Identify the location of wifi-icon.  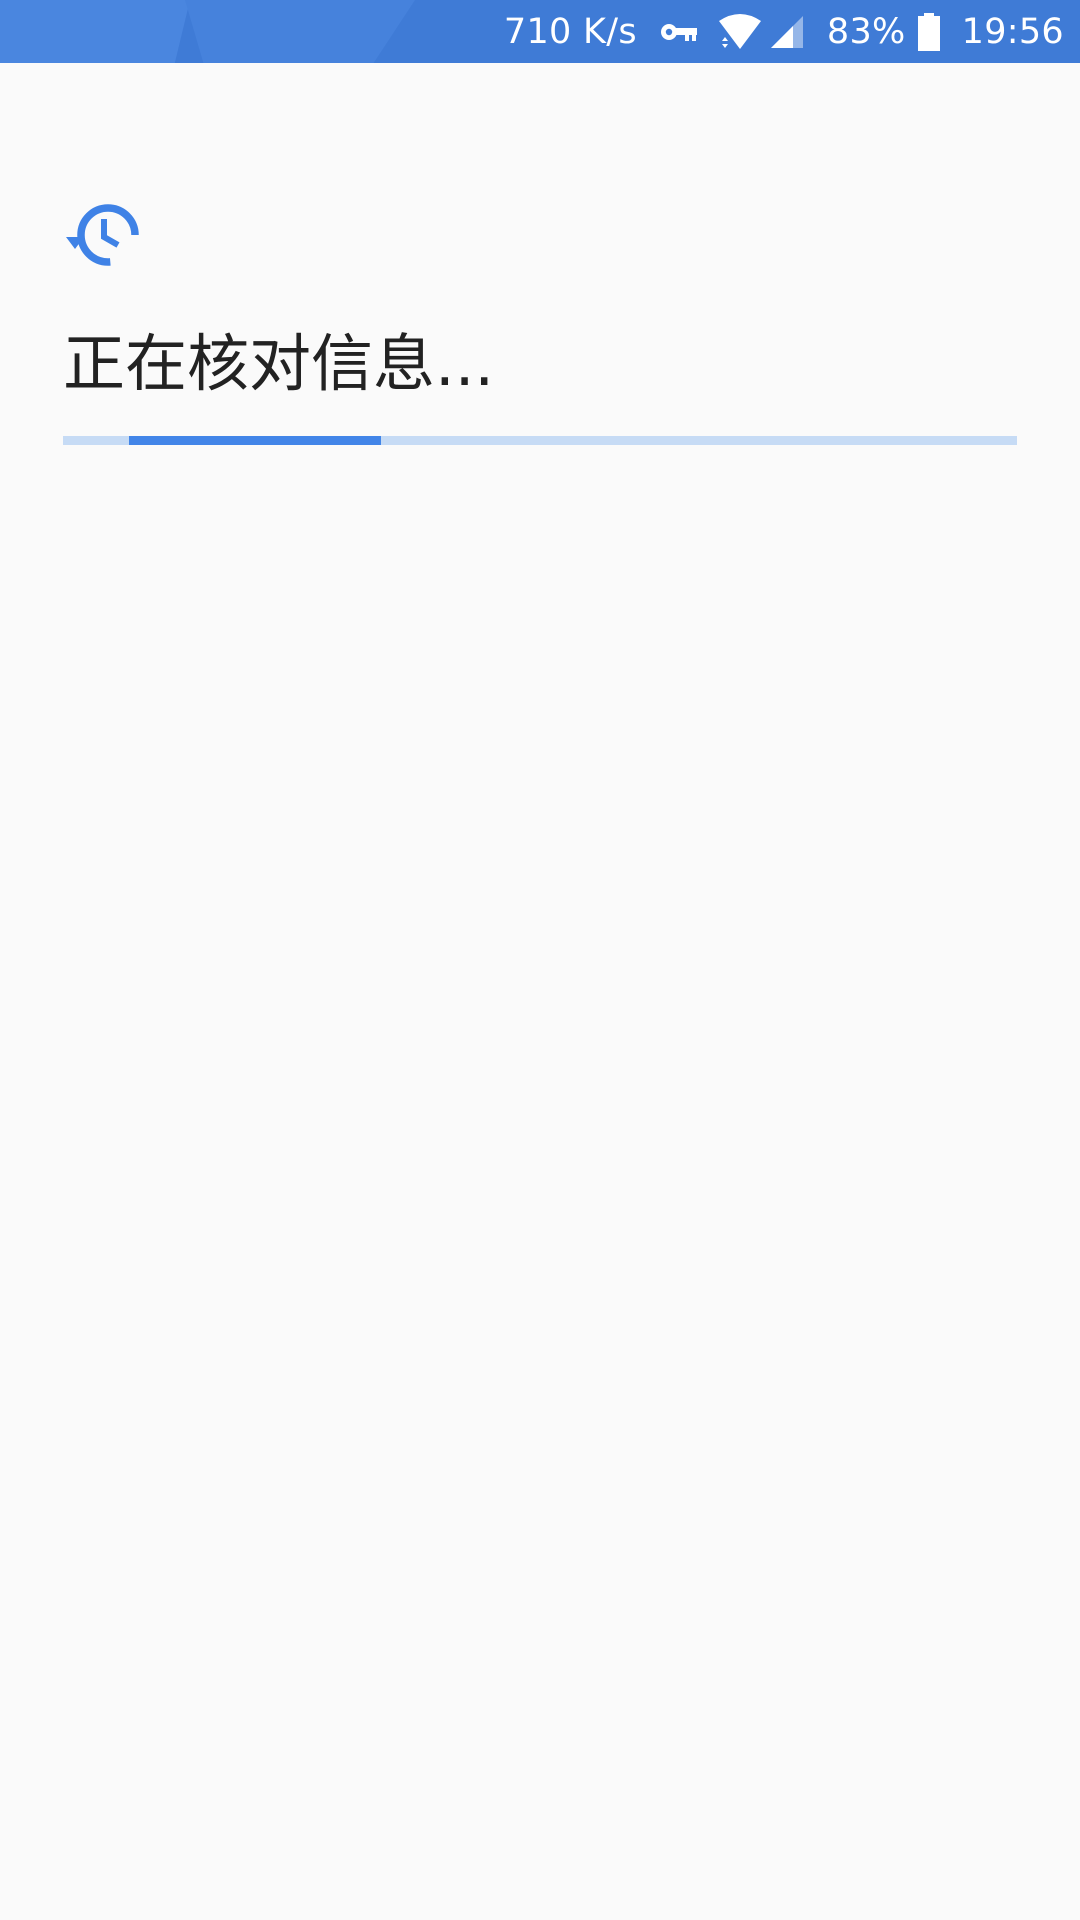
(740, 32).